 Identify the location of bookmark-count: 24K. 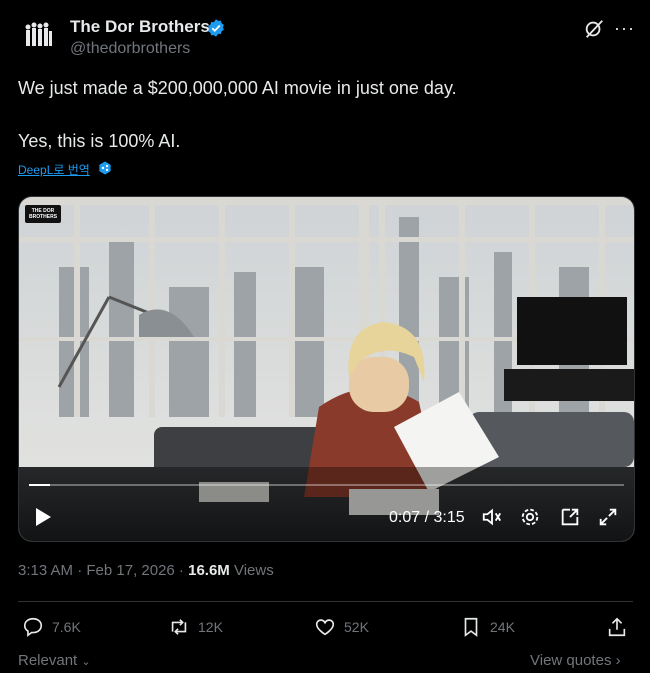
(502, 627).